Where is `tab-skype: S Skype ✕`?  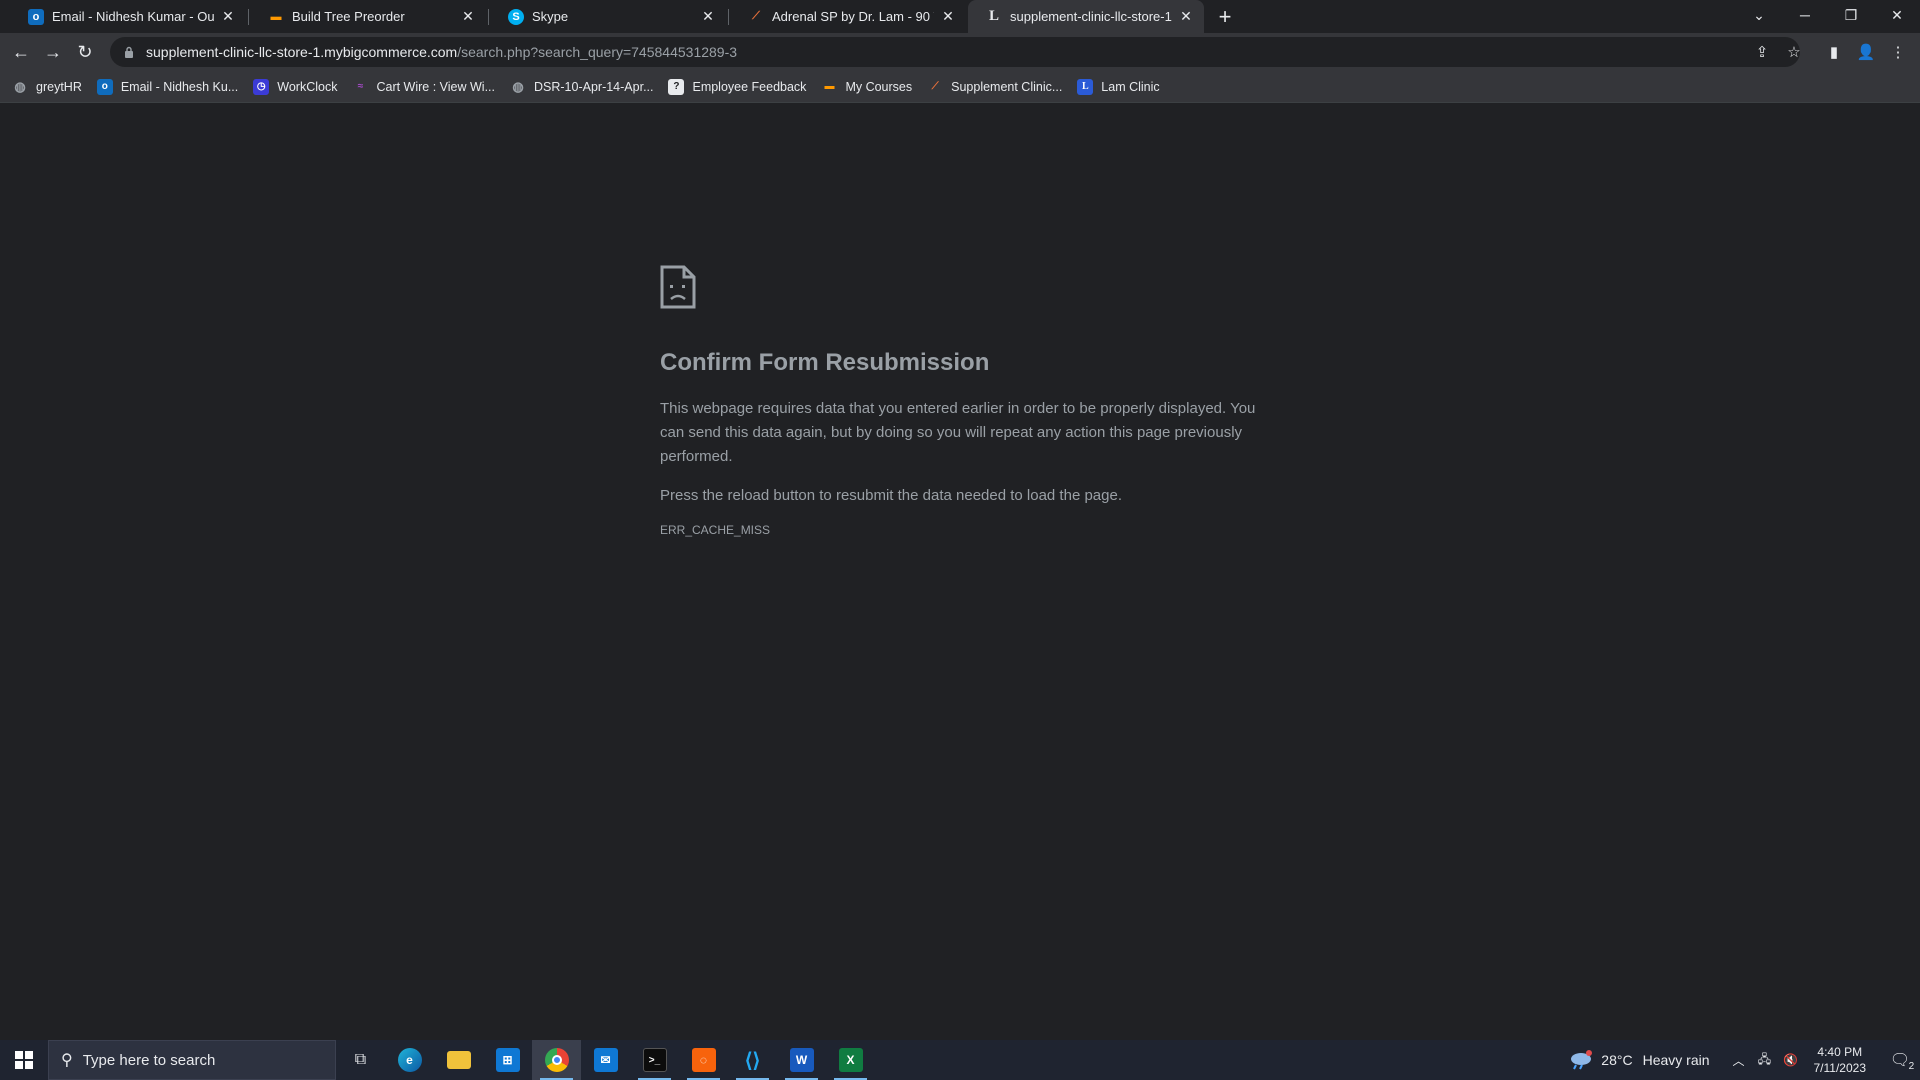
tab-skype: S Skype ✕ is located at coordinates (608, 16).